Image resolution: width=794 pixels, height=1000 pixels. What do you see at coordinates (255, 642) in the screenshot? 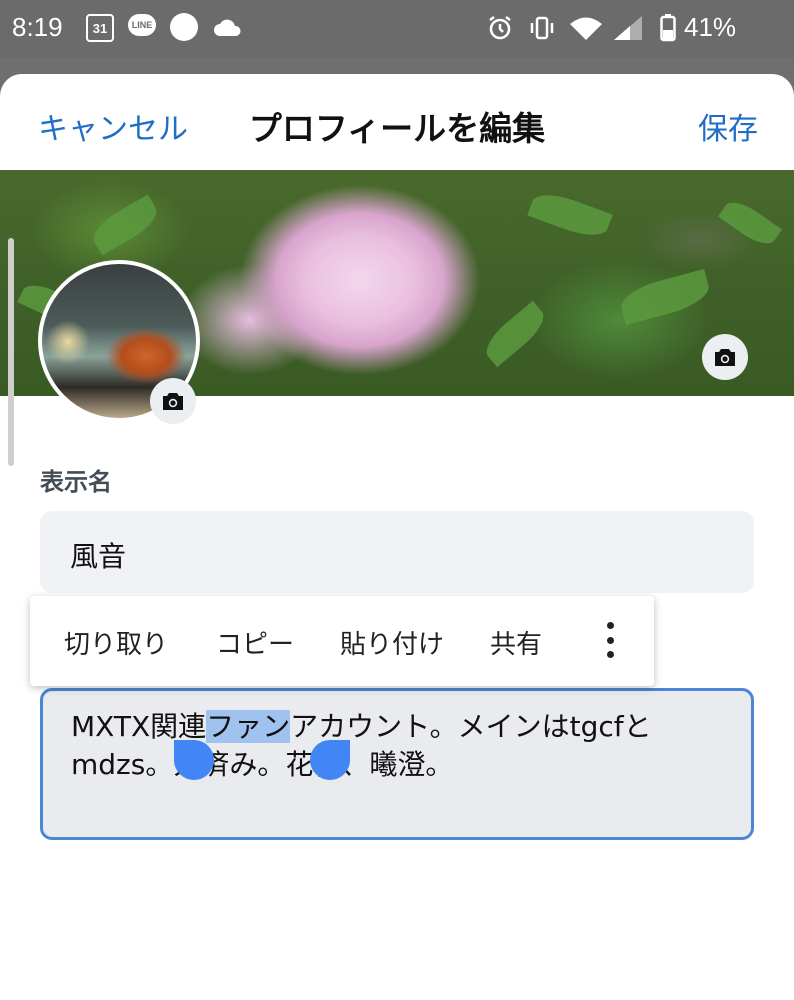
I see `menu-item-copy: コピー` at bounding box center [255, 642].